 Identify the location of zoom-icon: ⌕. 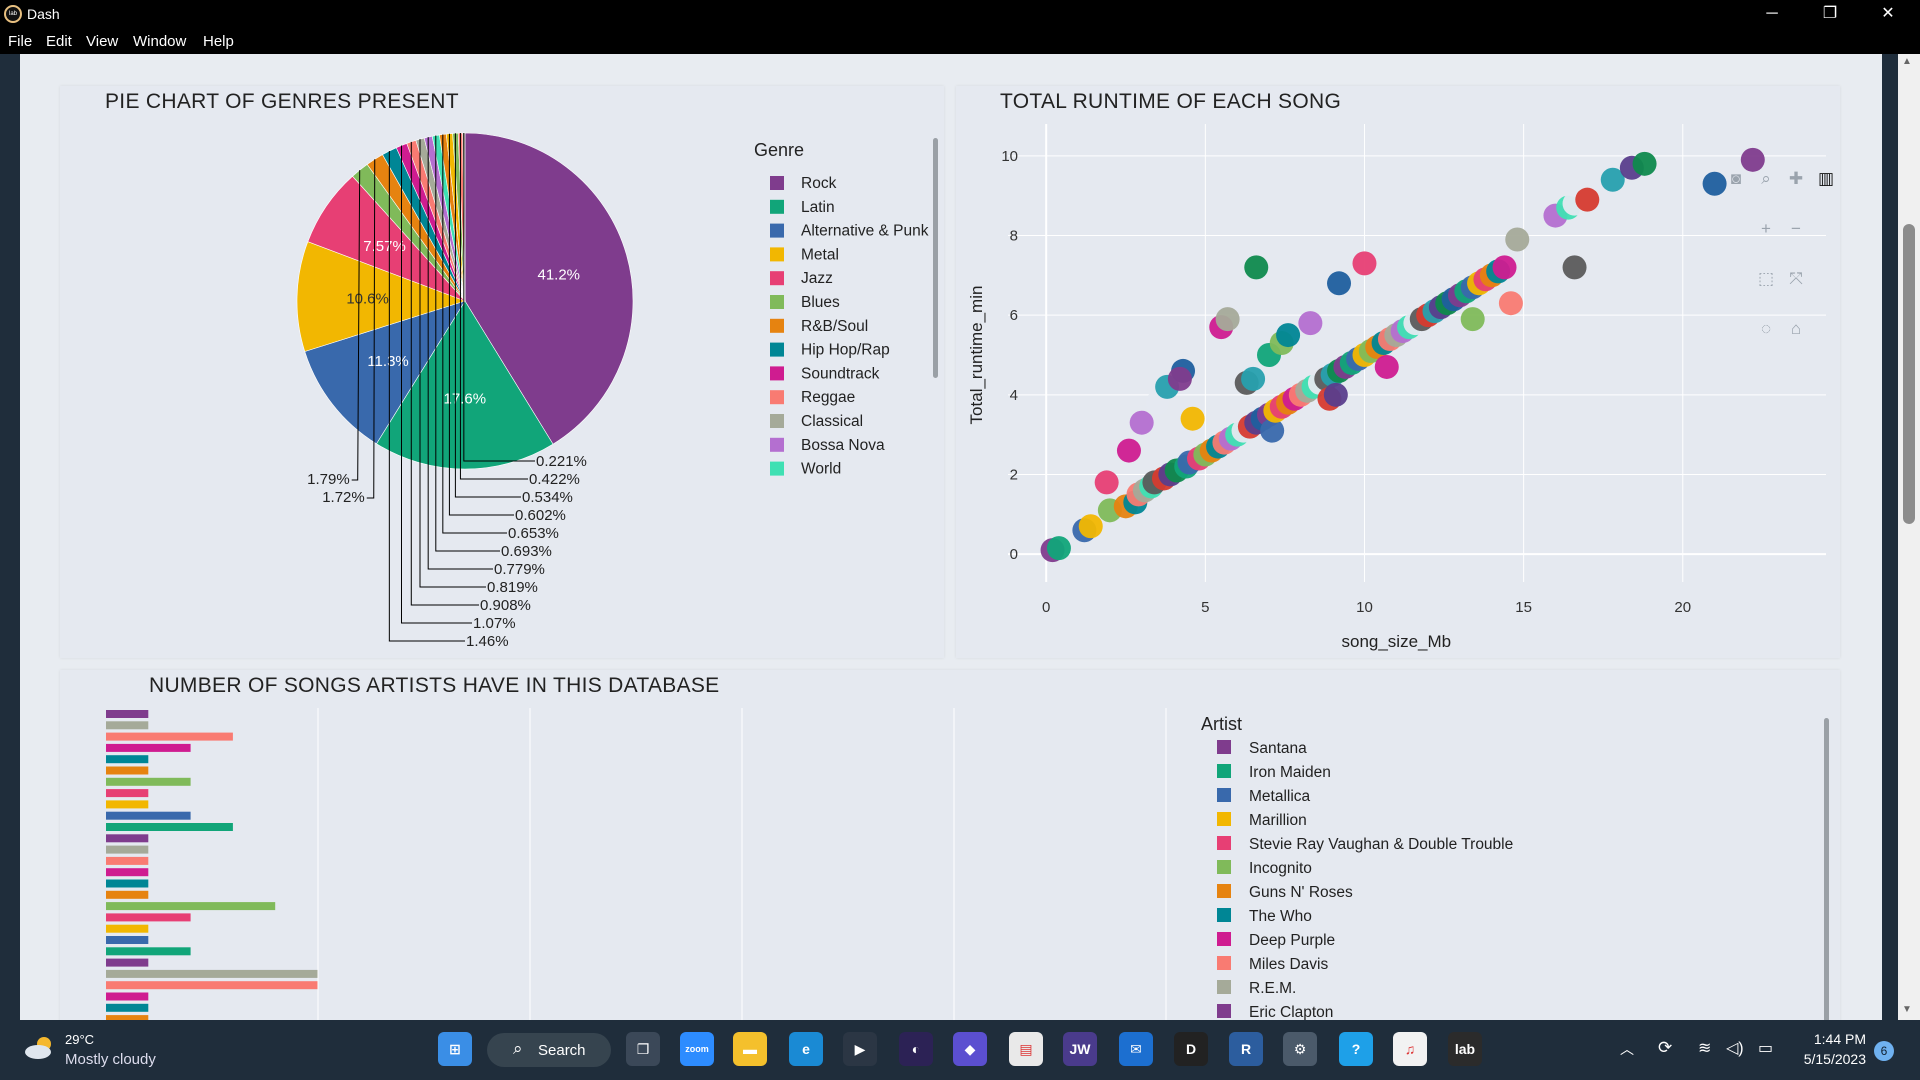
(1766, 178).